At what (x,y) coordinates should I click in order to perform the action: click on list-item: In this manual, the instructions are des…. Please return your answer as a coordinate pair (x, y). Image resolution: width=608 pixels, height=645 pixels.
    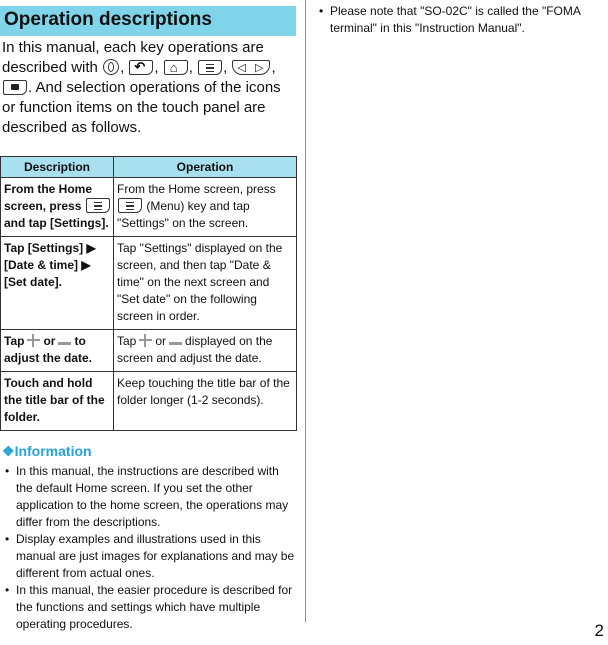
    Looking at the image, I should click on (148, 497).